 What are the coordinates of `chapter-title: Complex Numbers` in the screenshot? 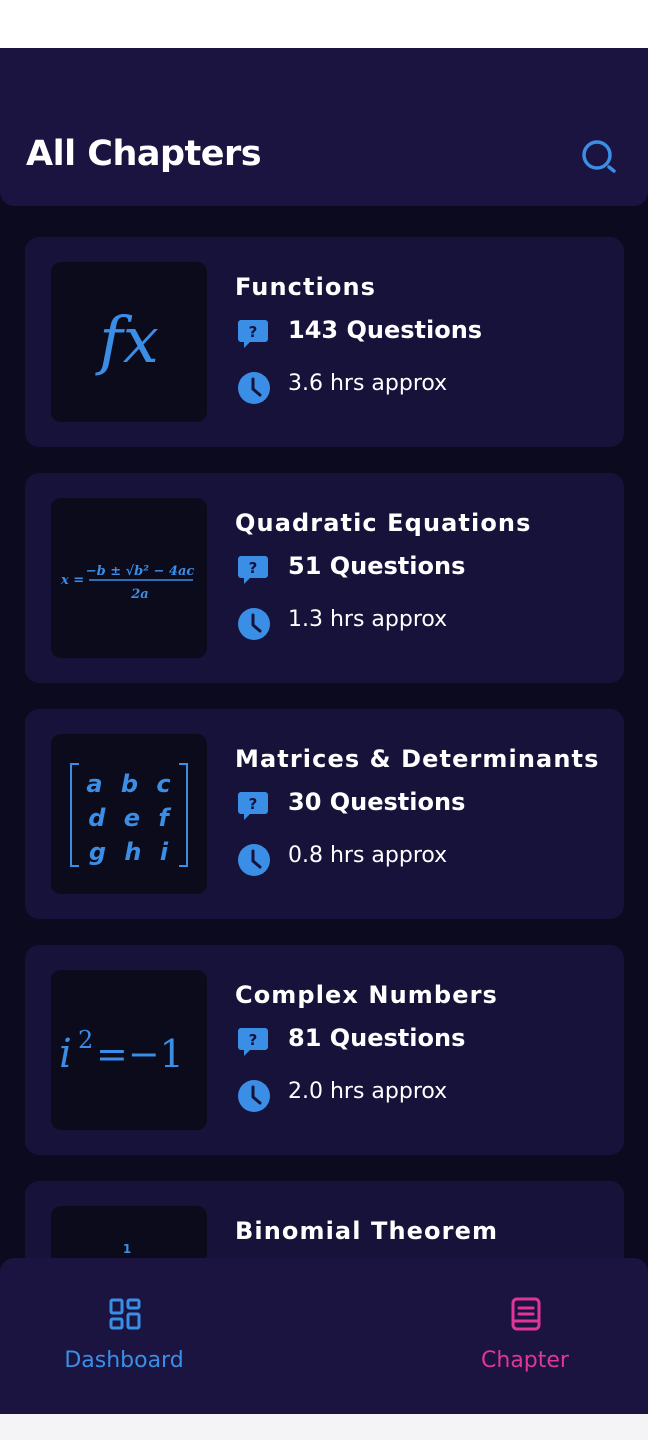 It's located at (366, 995).